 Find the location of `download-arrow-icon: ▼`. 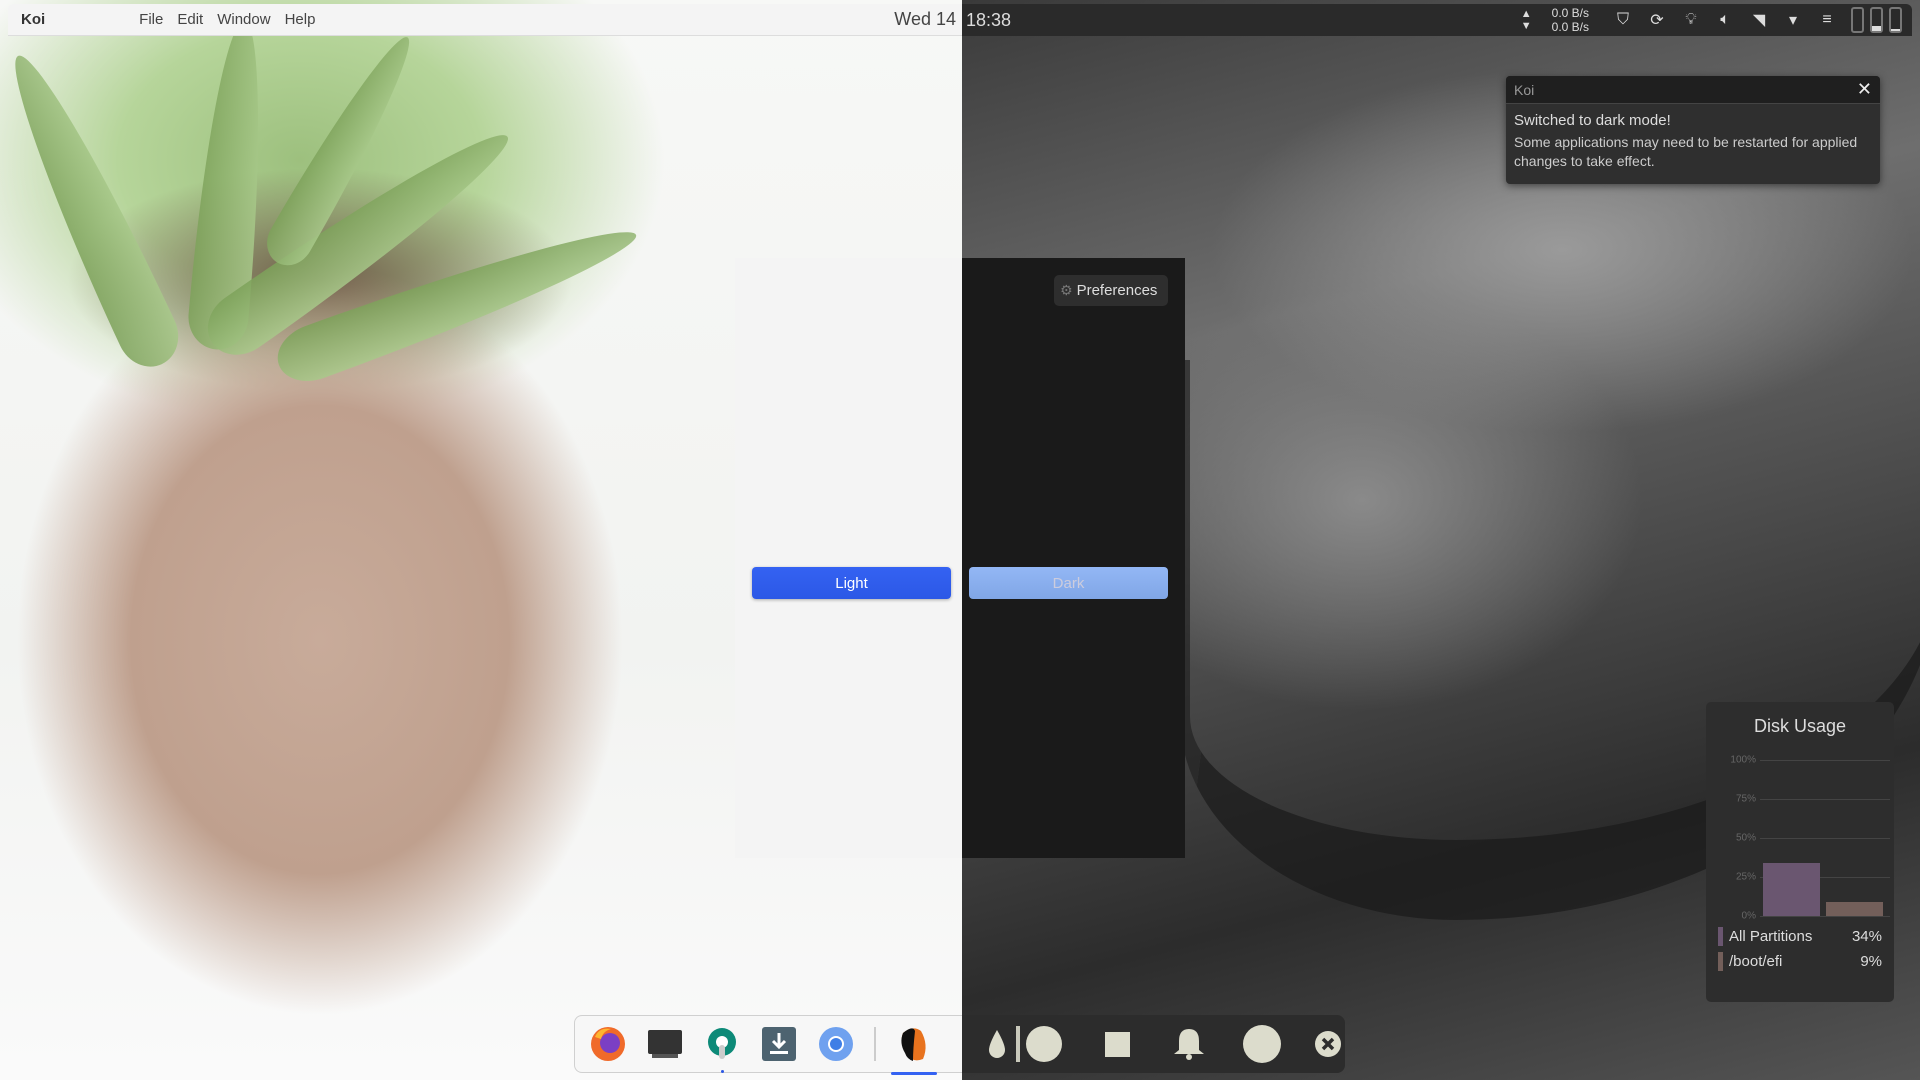

download-arrow-icon: ▼ is located at coordinates (1526, 26).